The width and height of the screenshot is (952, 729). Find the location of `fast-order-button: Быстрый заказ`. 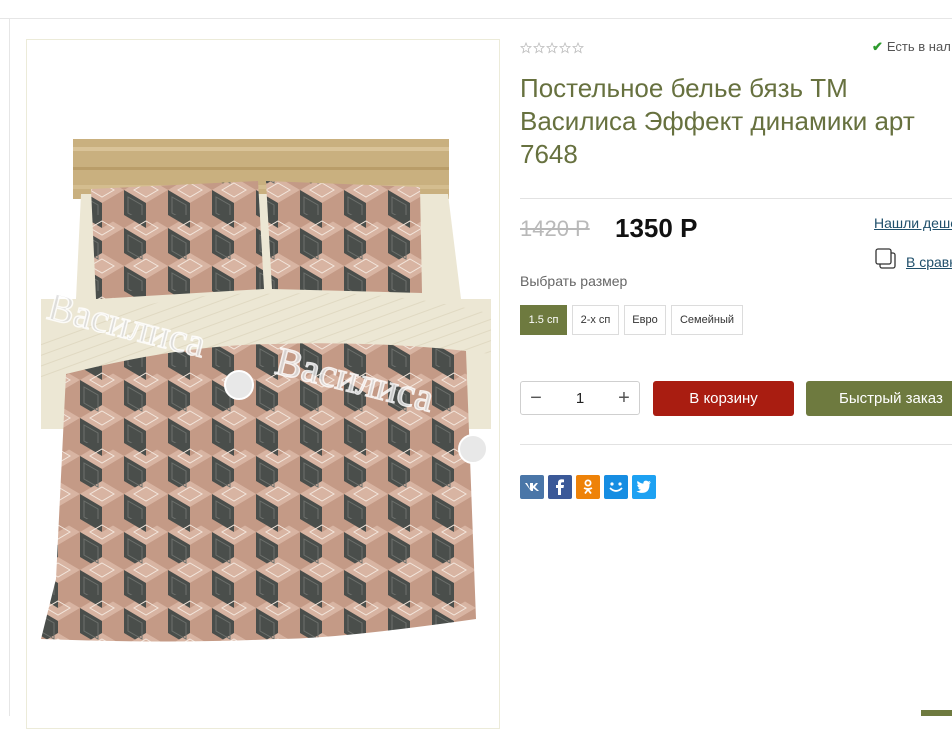

fast-order-button: Быстрый заказ is located at coordinates (879, 398).